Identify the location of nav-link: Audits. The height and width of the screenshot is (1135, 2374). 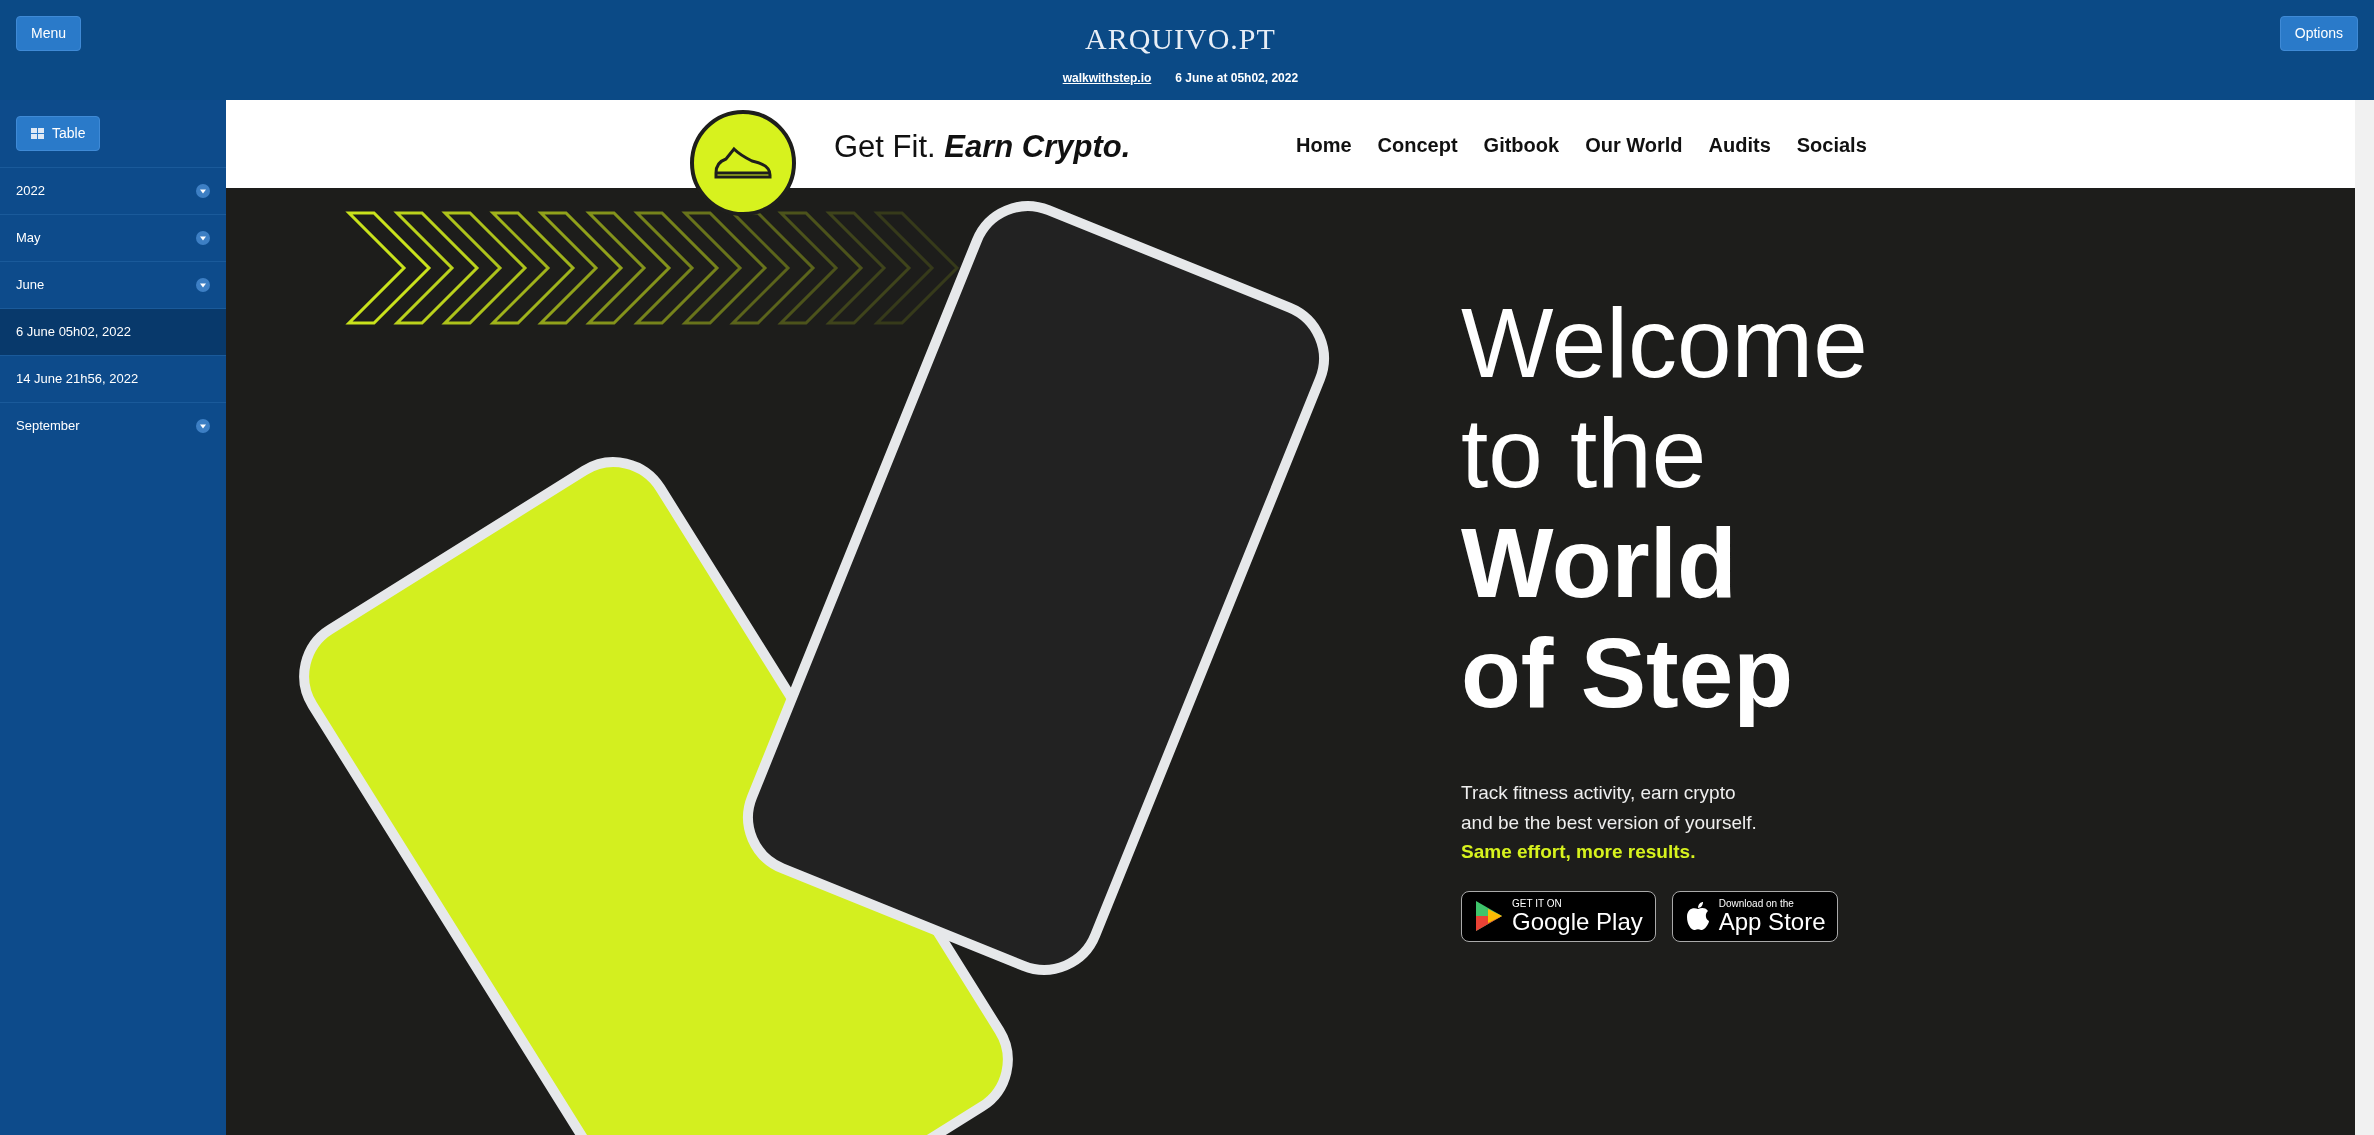
(1739, 145).